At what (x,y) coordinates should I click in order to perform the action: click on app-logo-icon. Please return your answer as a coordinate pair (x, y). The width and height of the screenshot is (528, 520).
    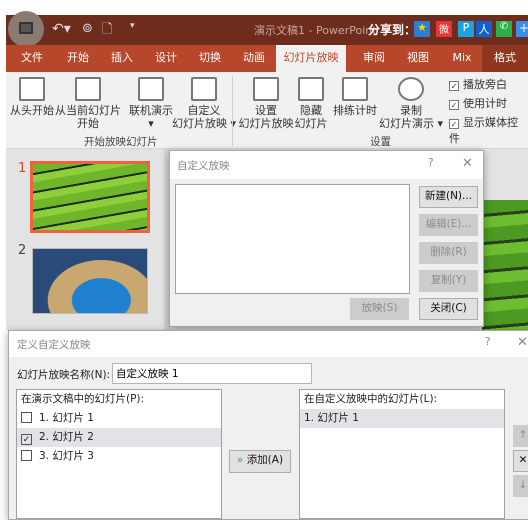
    Looking at the image, I should click on (26, 29).